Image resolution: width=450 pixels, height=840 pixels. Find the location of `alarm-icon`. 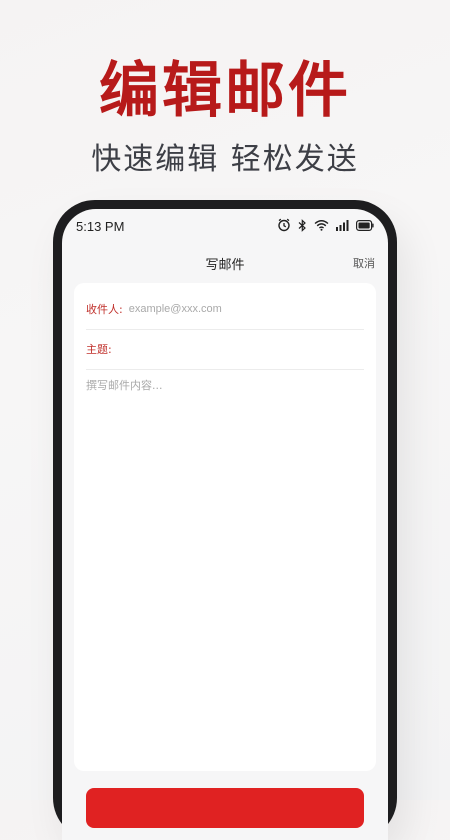

alarm-icon is located at coordinates (284, 225).